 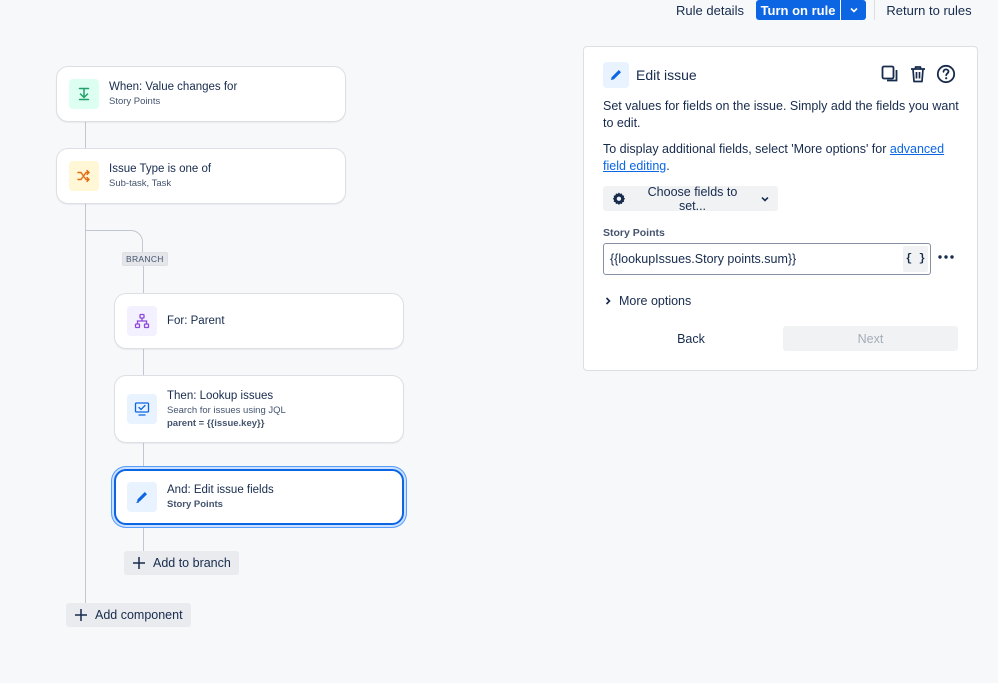 I want to click on copy-icon, so click(x=889, y=73).